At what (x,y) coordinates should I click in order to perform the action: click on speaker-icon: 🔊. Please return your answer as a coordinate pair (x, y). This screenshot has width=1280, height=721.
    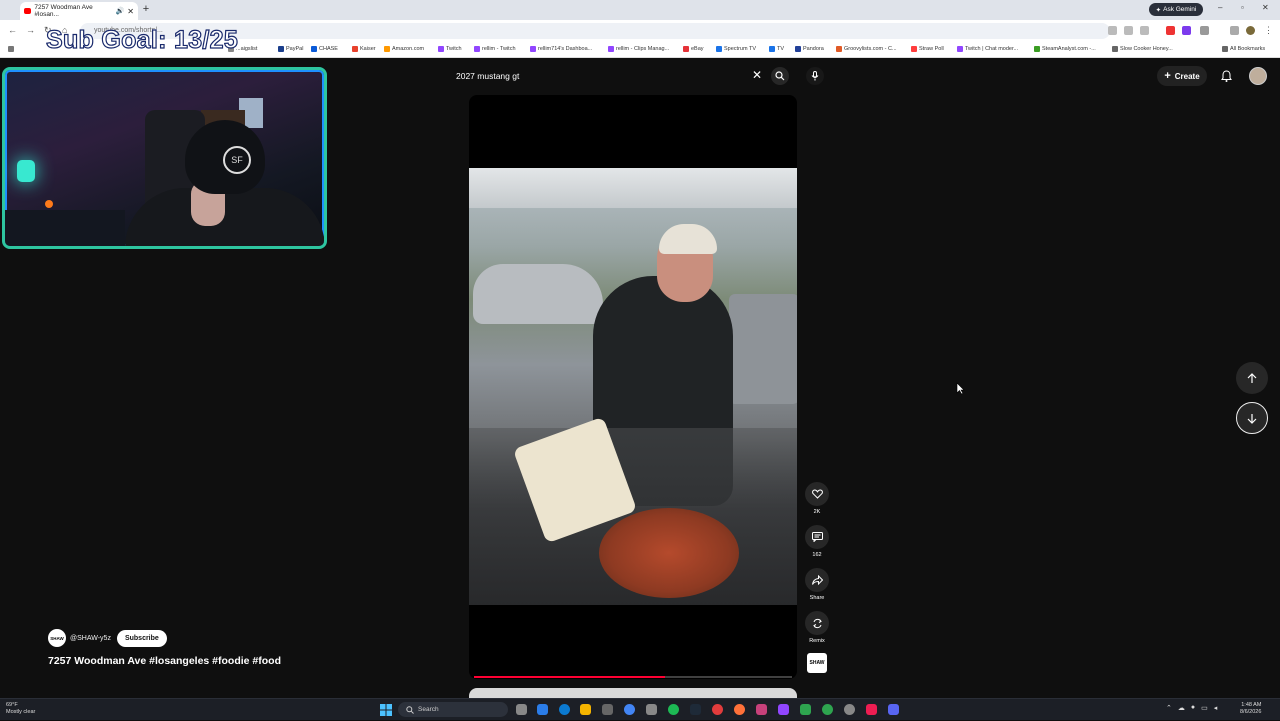
    Looking at the image, I should click on (120, 11).